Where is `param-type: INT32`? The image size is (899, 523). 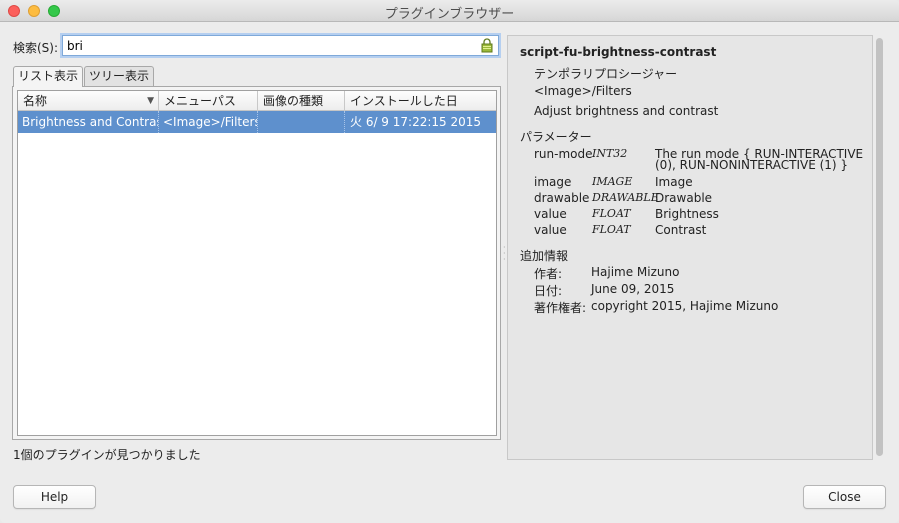
param-type: INT32 is located at coordinates (610, 153).